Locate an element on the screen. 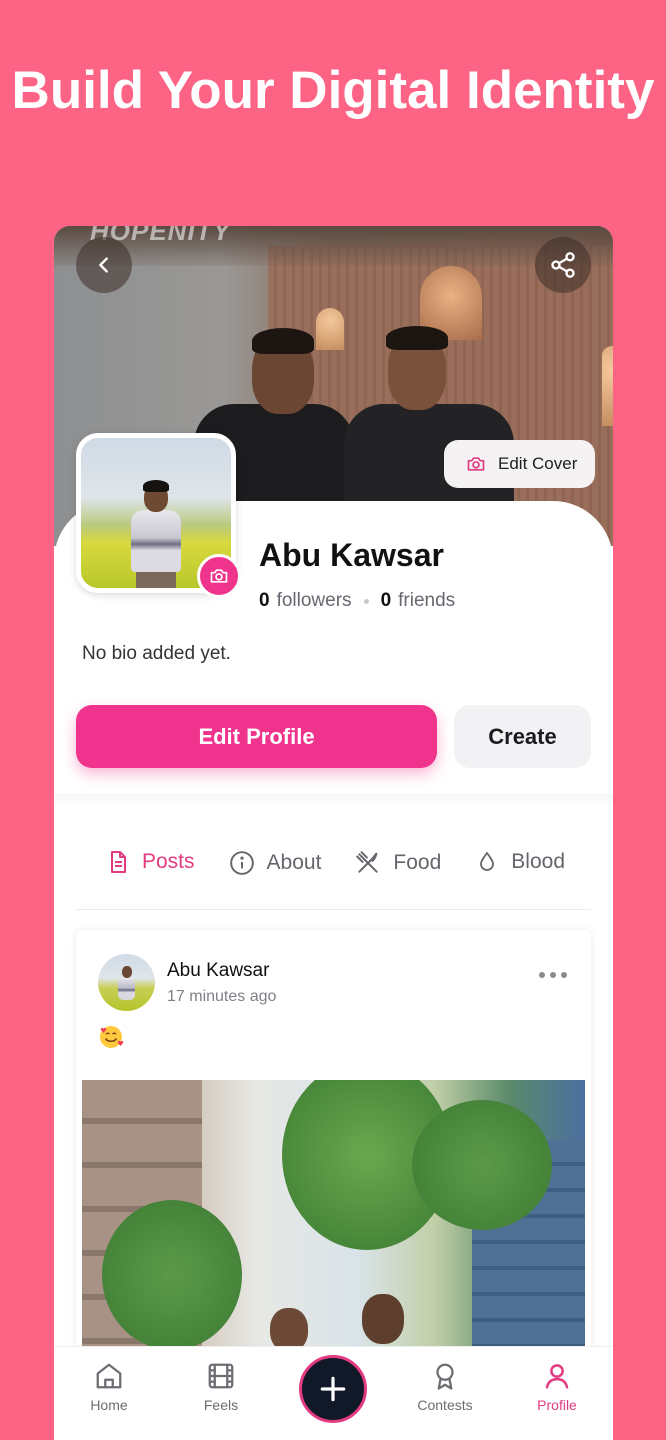  more-horizontal-icon is located at coordinates (553, 975).